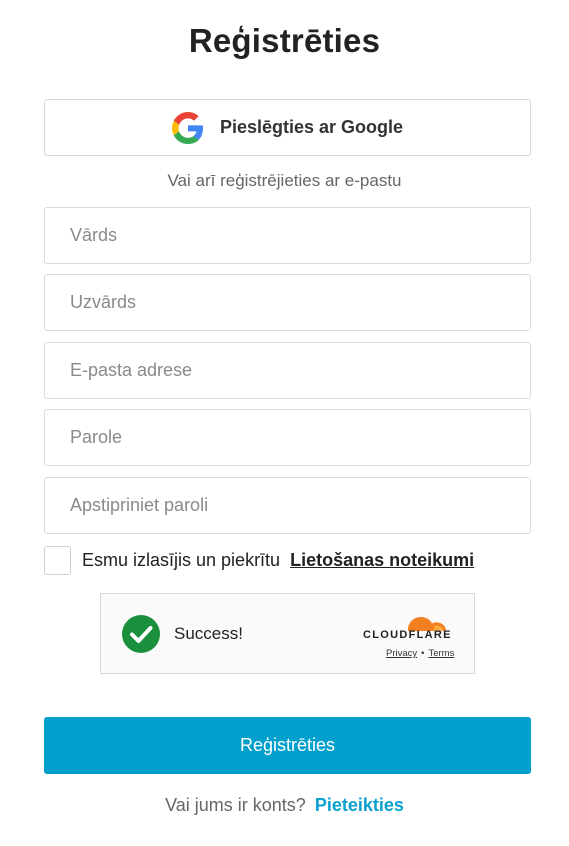 This screenshot has width=569, height=846. What do you see at coordinates (57, 560) in the screenshot?
I see `terms-checkbox` at bounding box center [57, 560].